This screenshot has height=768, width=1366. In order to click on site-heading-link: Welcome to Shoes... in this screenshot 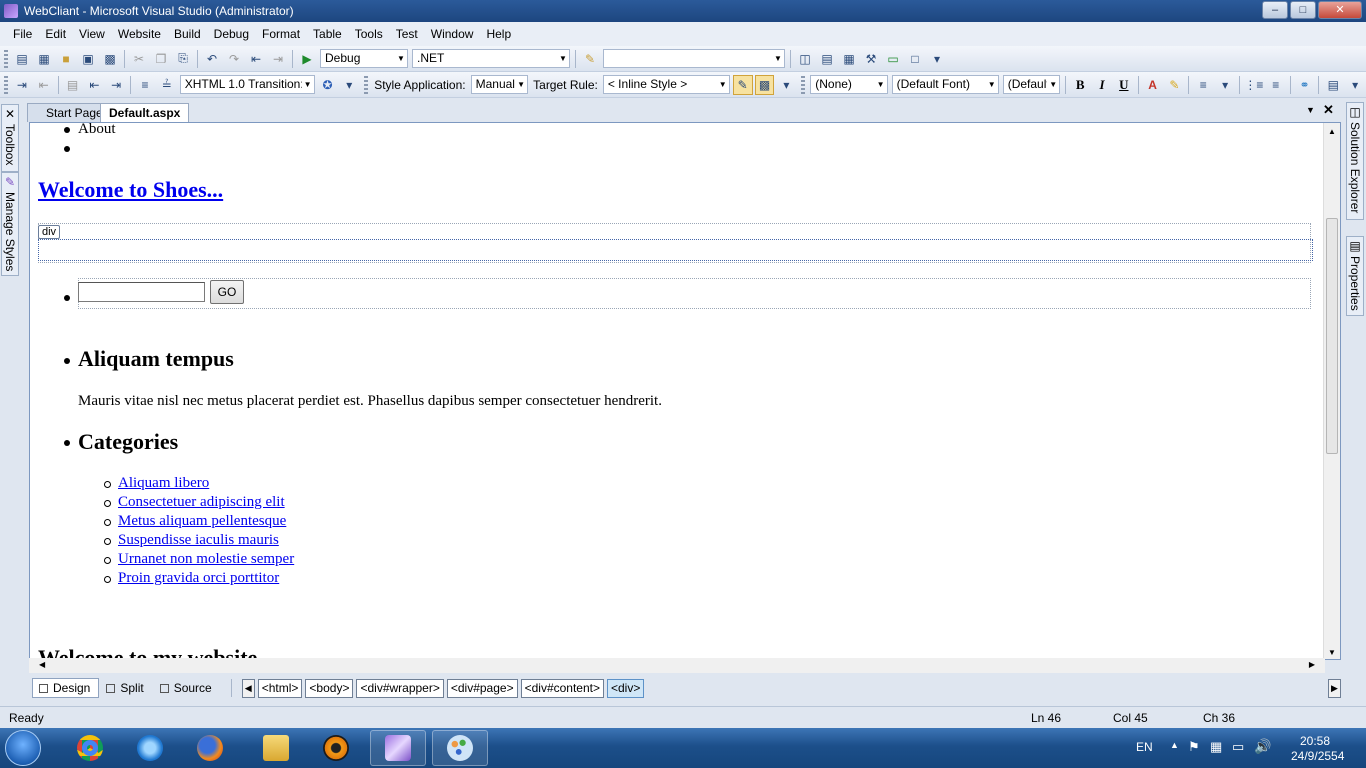, I will do `click(130, 190)`.